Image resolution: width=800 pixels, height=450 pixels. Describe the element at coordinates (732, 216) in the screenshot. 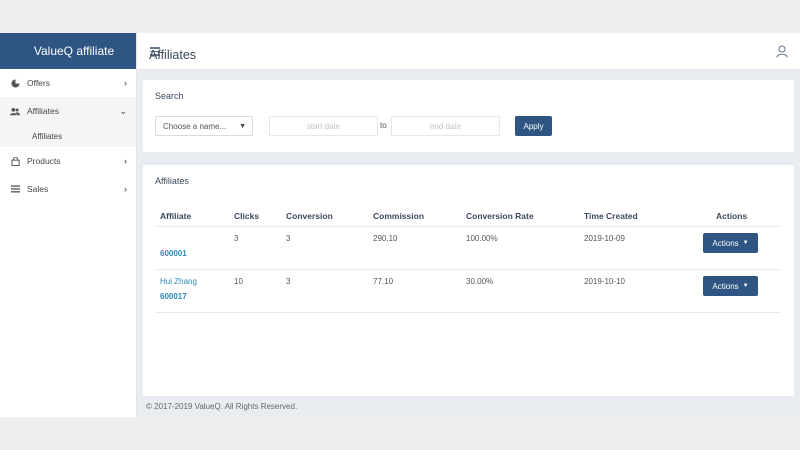

I see `column-header-actions: Actions` at that location.